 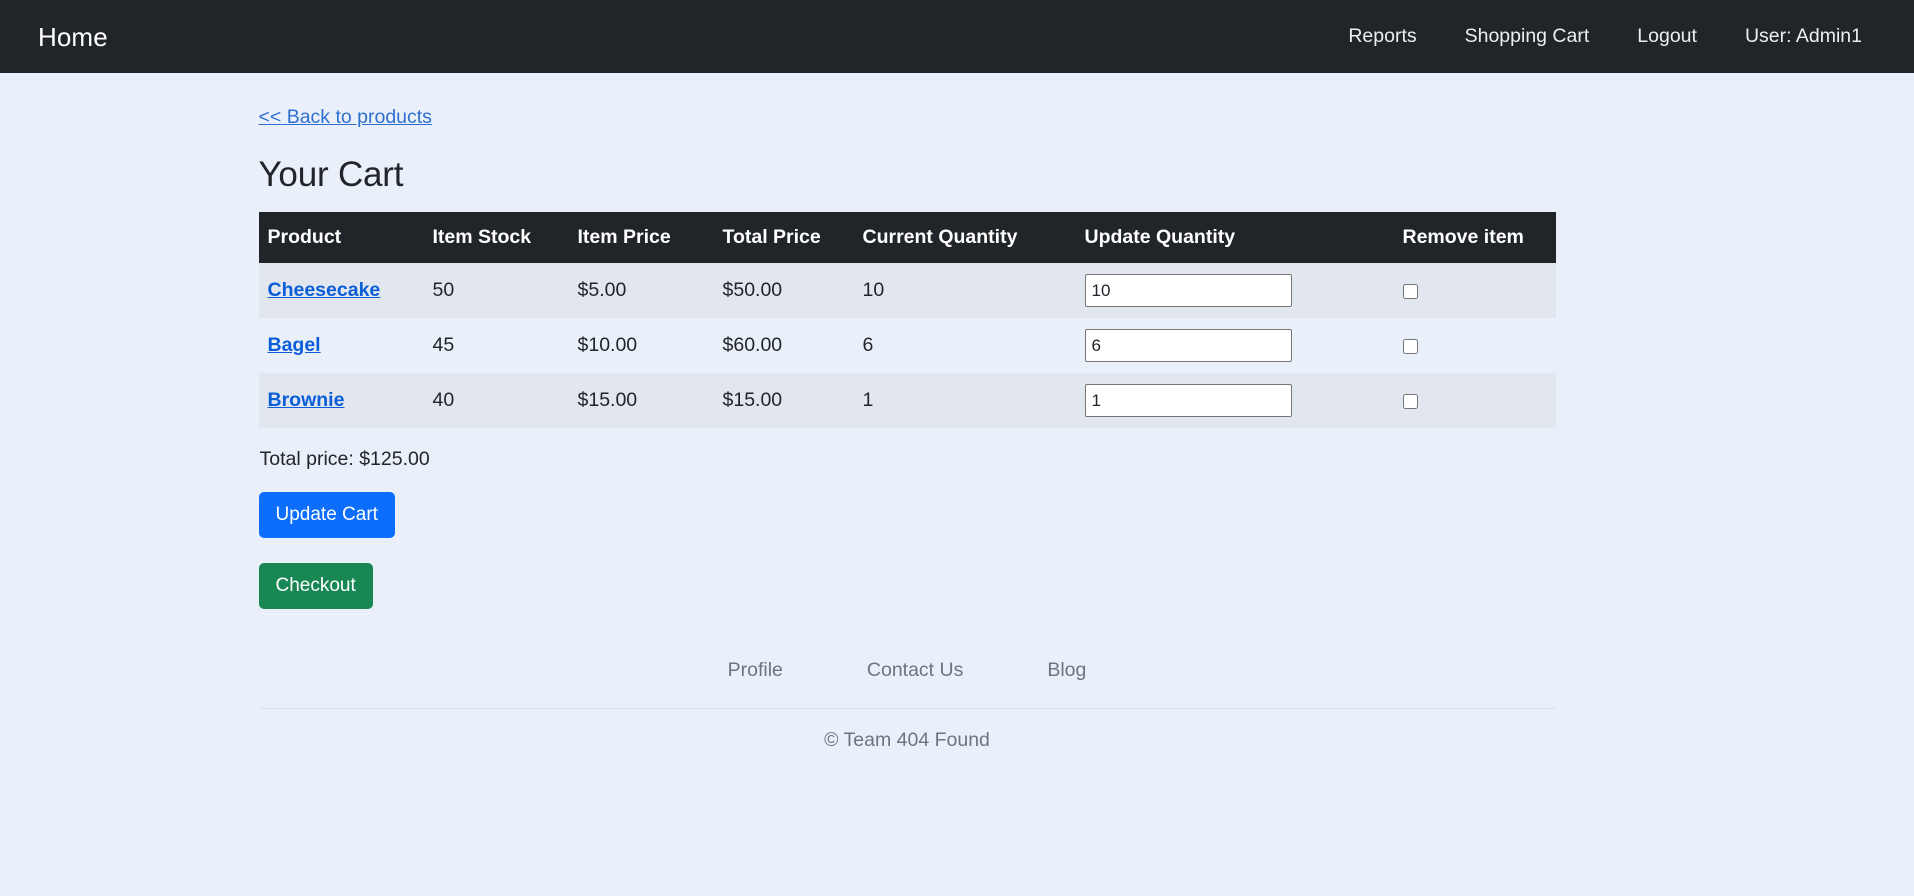 I want to click on cell-product: Cheesecake, so click(x=341, y=291).